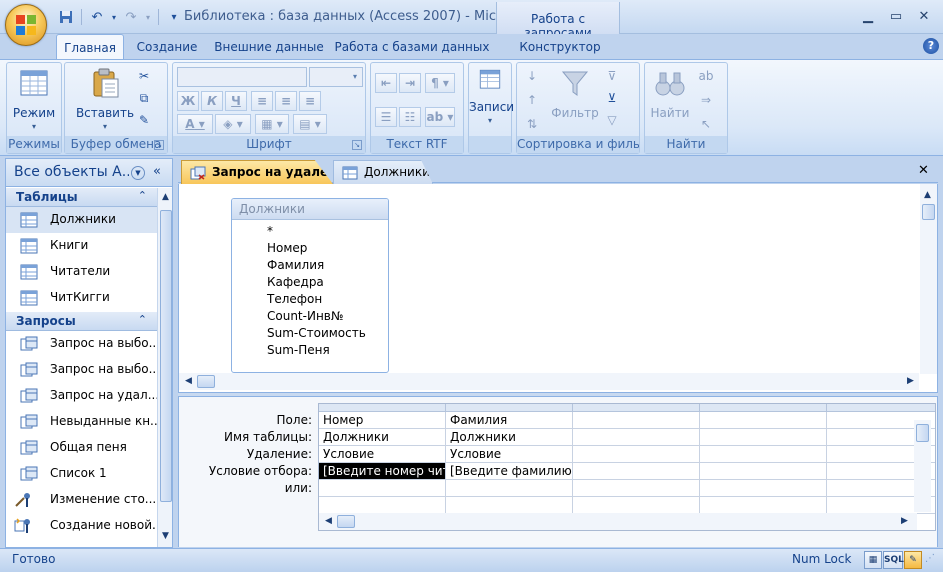 Image resolution: width=943 pixels, height=572 pixels. What do you see at coordinates (97, 17) in the screenshot?
I see `undo-icon: ↶` at bounding box center [97, 17].